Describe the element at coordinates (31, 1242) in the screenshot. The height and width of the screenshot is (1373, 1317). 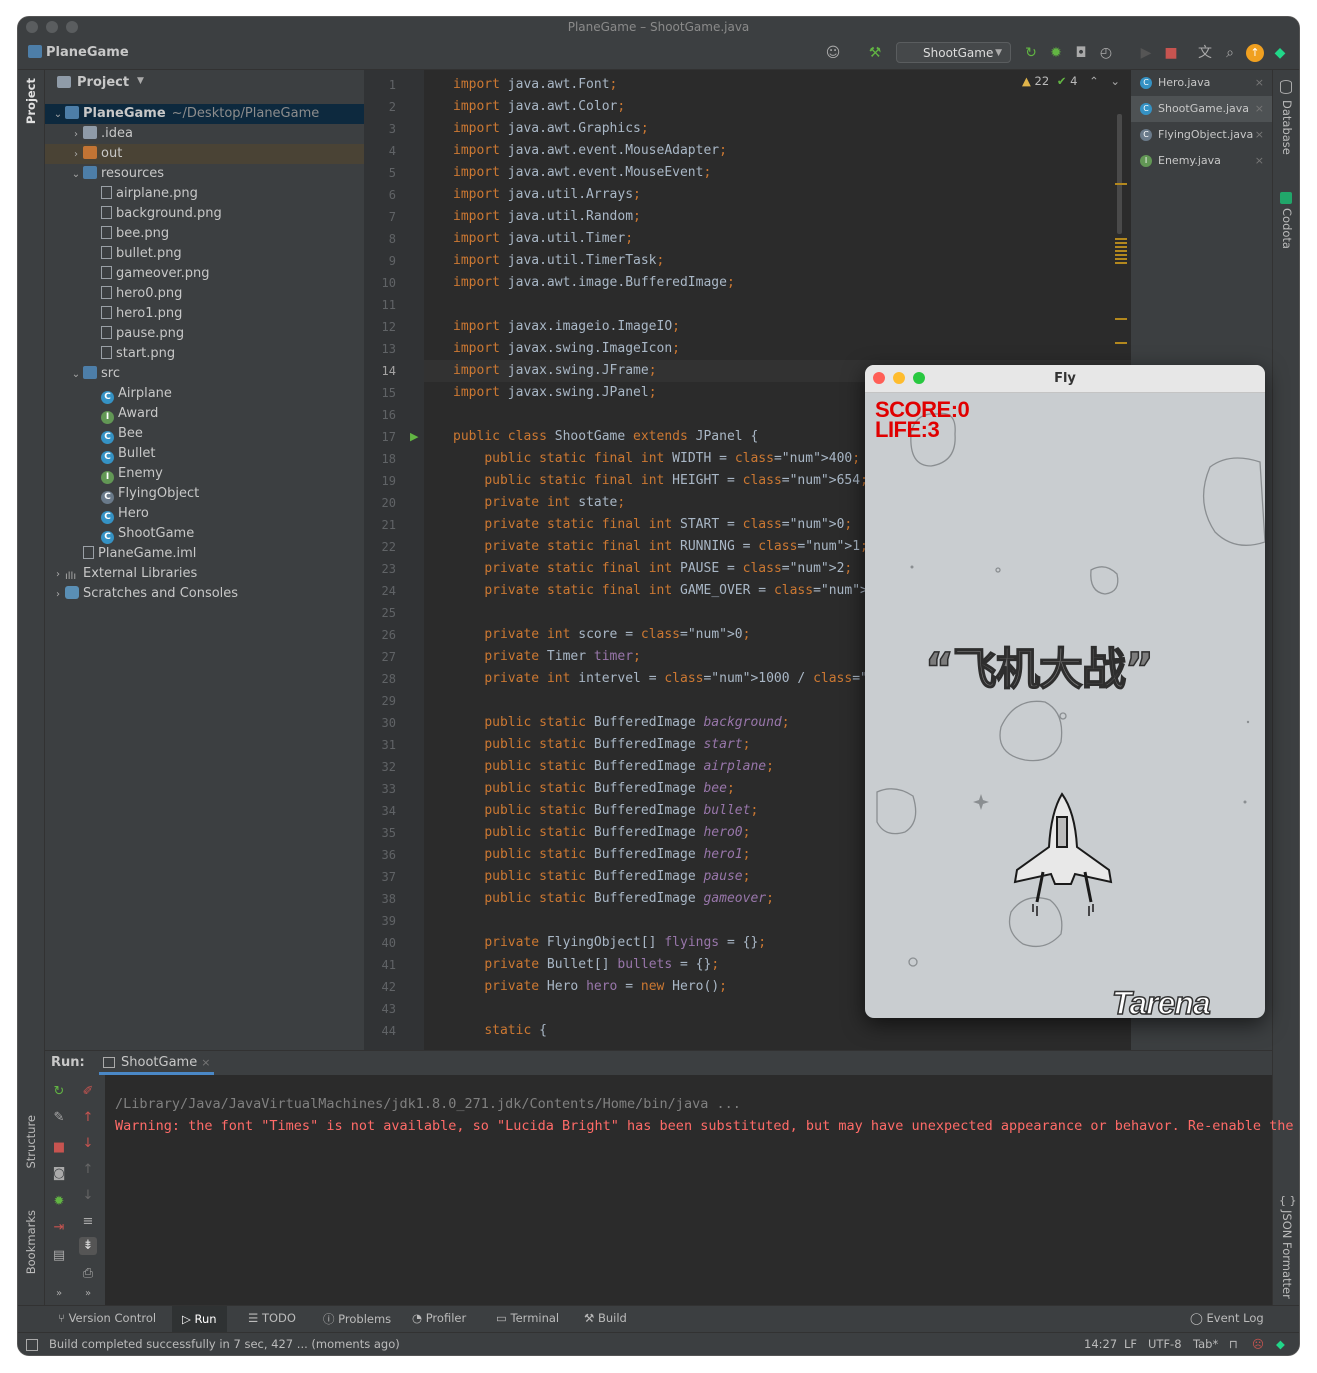
I see `bookmarks-tool-tab: Bookmarks` at that location.